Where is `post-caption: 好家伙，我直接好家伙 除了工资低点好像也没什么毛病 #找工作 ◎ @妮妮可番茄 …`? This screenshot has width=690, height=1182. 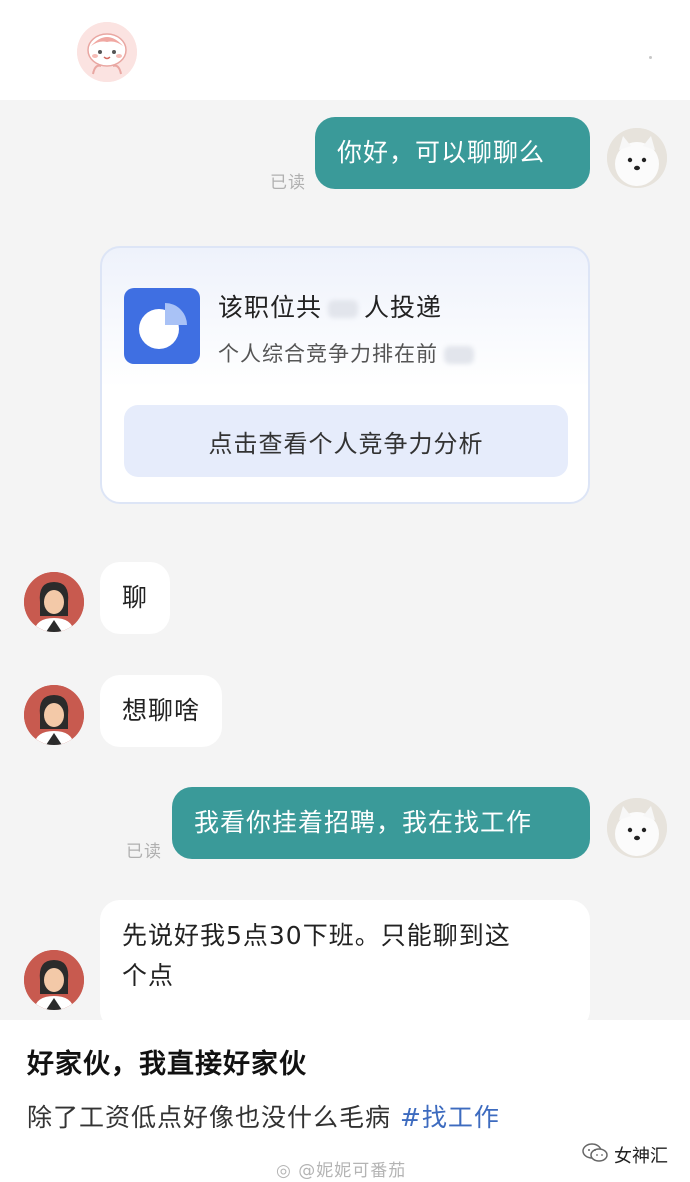 post-caption: 好家伙，我直接好家伙 除了工资低点好像也没什么毛病 #找工作 ◎ @妮妮可番茄 … is located at coordinates (345, 1101).